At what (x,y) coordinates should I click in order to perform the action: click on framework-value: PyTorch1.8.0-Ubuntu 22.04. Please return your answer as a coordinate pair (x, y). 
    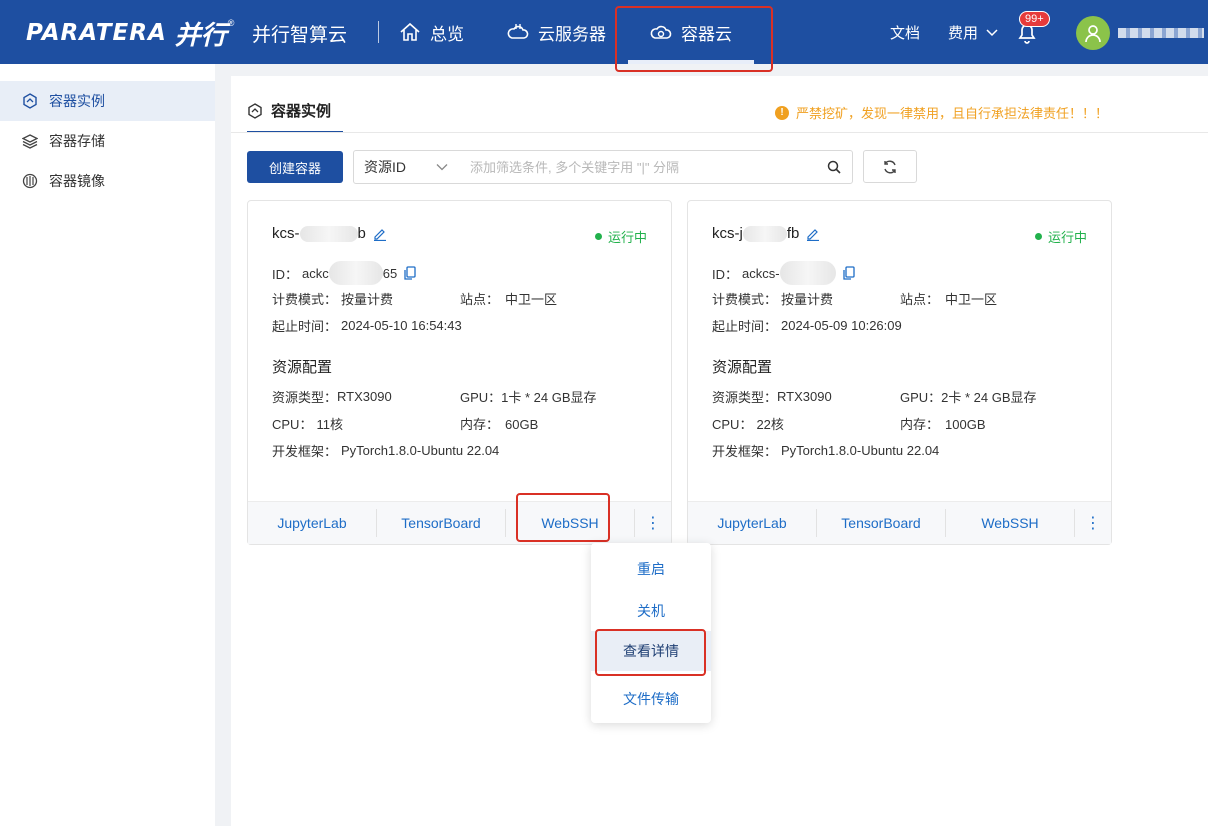
    Looking at the image, I should click on (860, 450).